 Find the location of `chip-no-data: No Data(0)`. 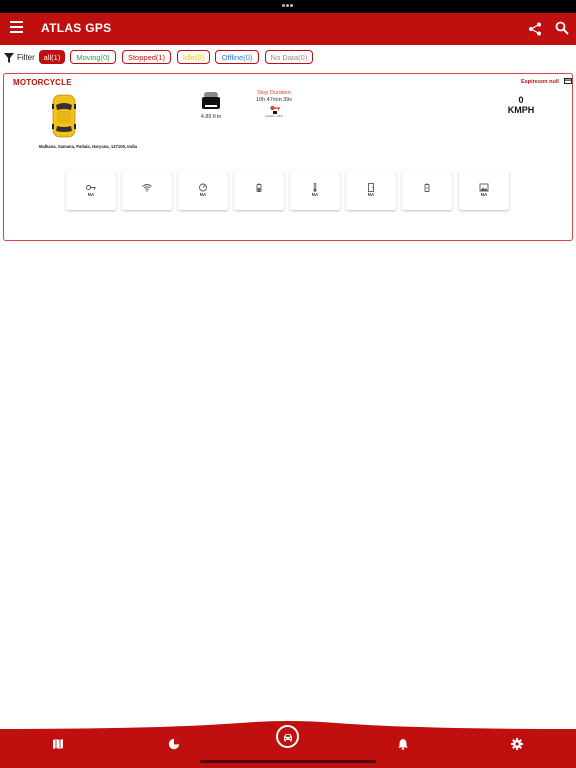

chip-no-data: No Data(0) is located at coordinates (289, 57).